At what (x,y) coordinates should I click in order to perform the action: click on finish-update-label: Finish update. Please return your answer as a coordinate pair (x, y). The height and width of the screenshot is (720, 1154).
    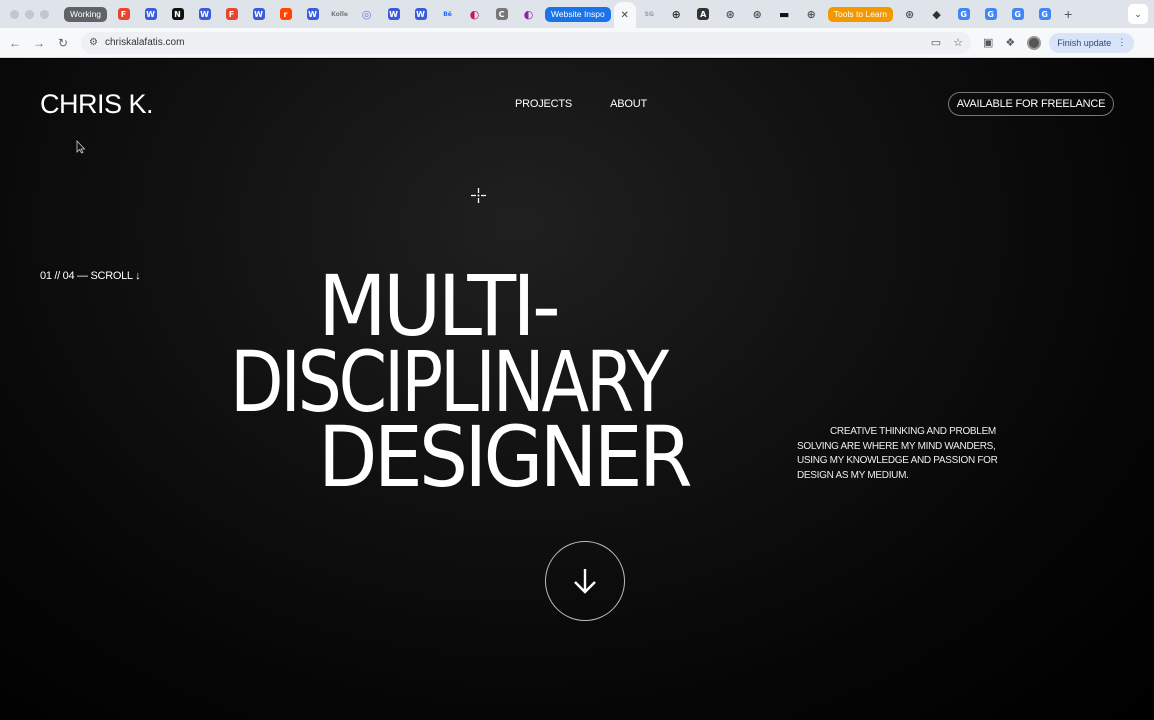
    Looking at the image, I should click on (1084, 42).